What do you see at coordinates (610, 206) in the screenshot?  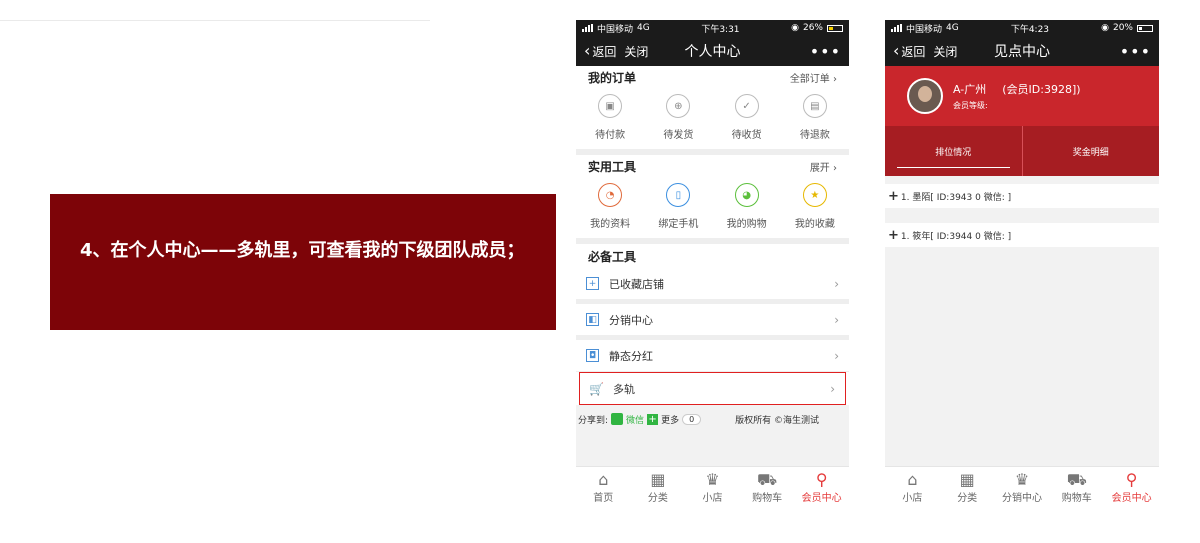 I see `tool-profile: ◔ 我的资料` at bounding box center [610, 206].